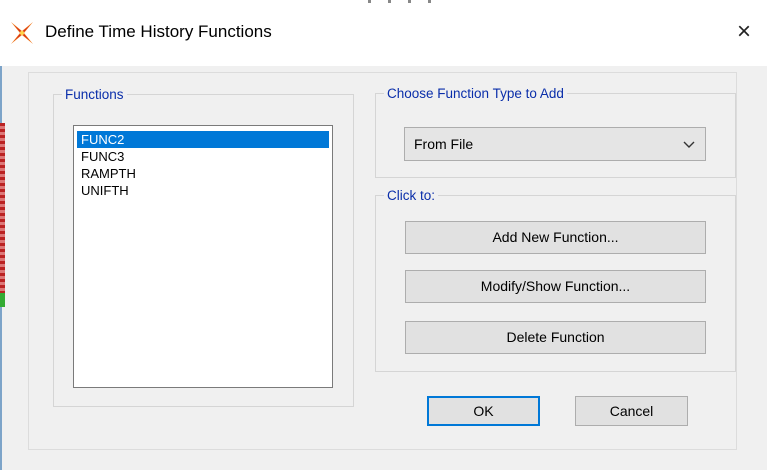 The height and width of the screenshot is (470, 767). What do you see at coordinates (631, 411) in the screenshot?
I see `cancel-button: Cancel` at bounding box center [631, 411].